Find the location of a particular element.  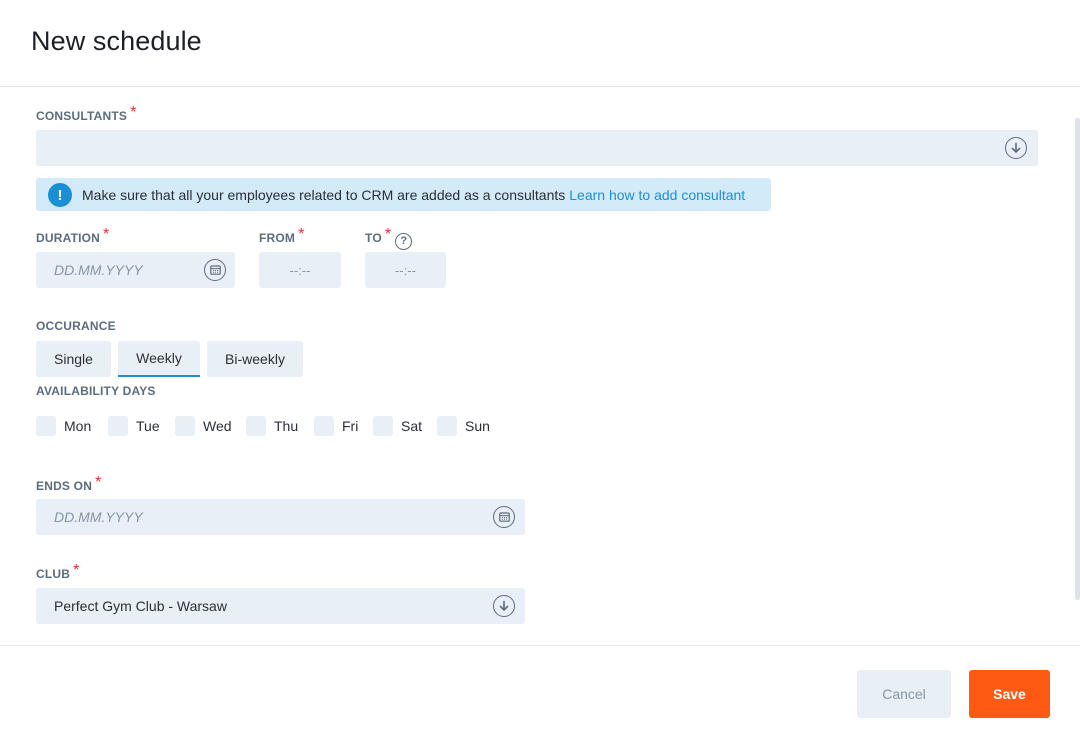

from-placeholder: --:-- is located at coordinates (300, 270).